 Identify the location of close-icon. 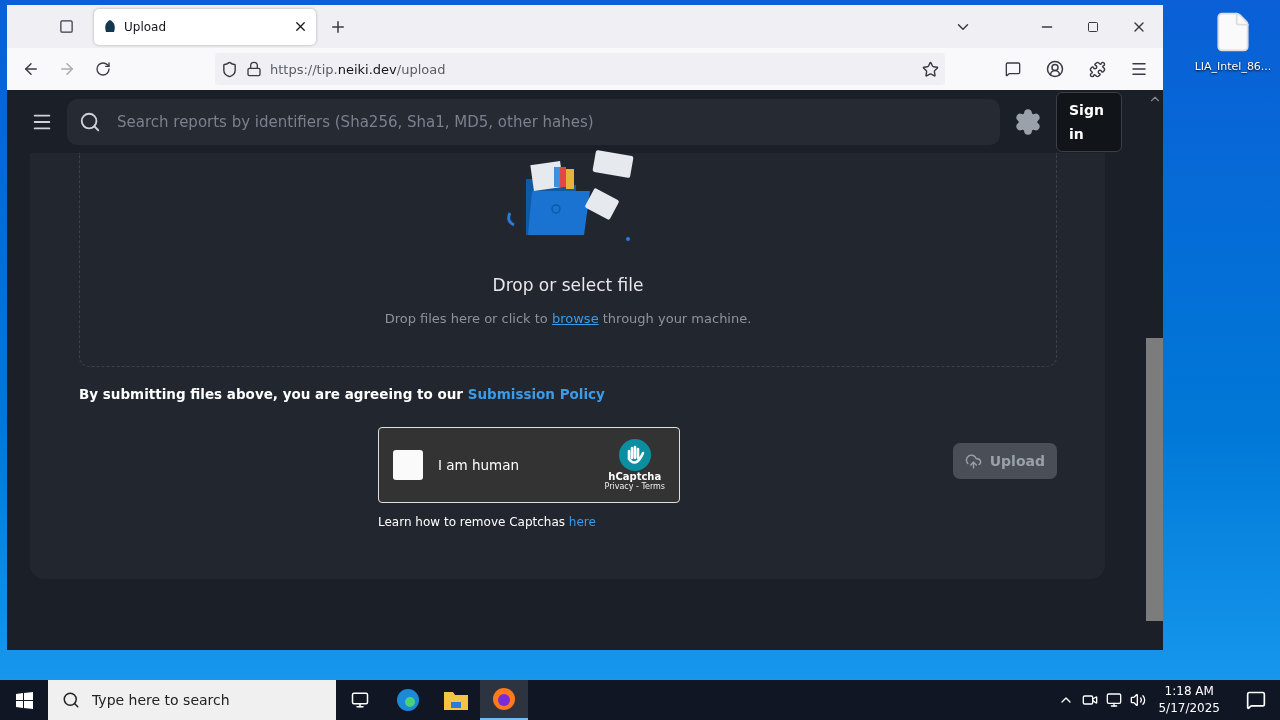
(300, 26).